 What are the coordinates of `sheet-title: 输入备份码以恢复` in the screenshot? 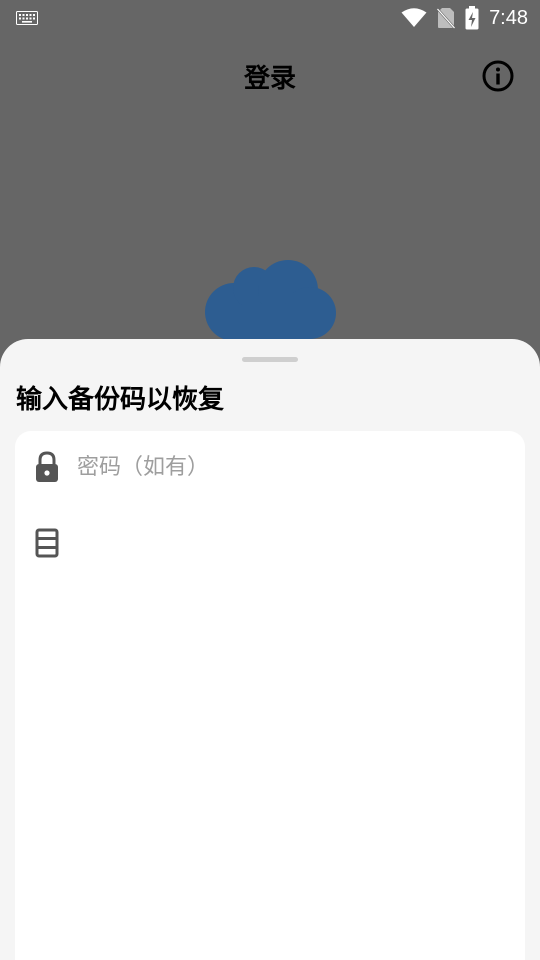 It's located at (120, 400).